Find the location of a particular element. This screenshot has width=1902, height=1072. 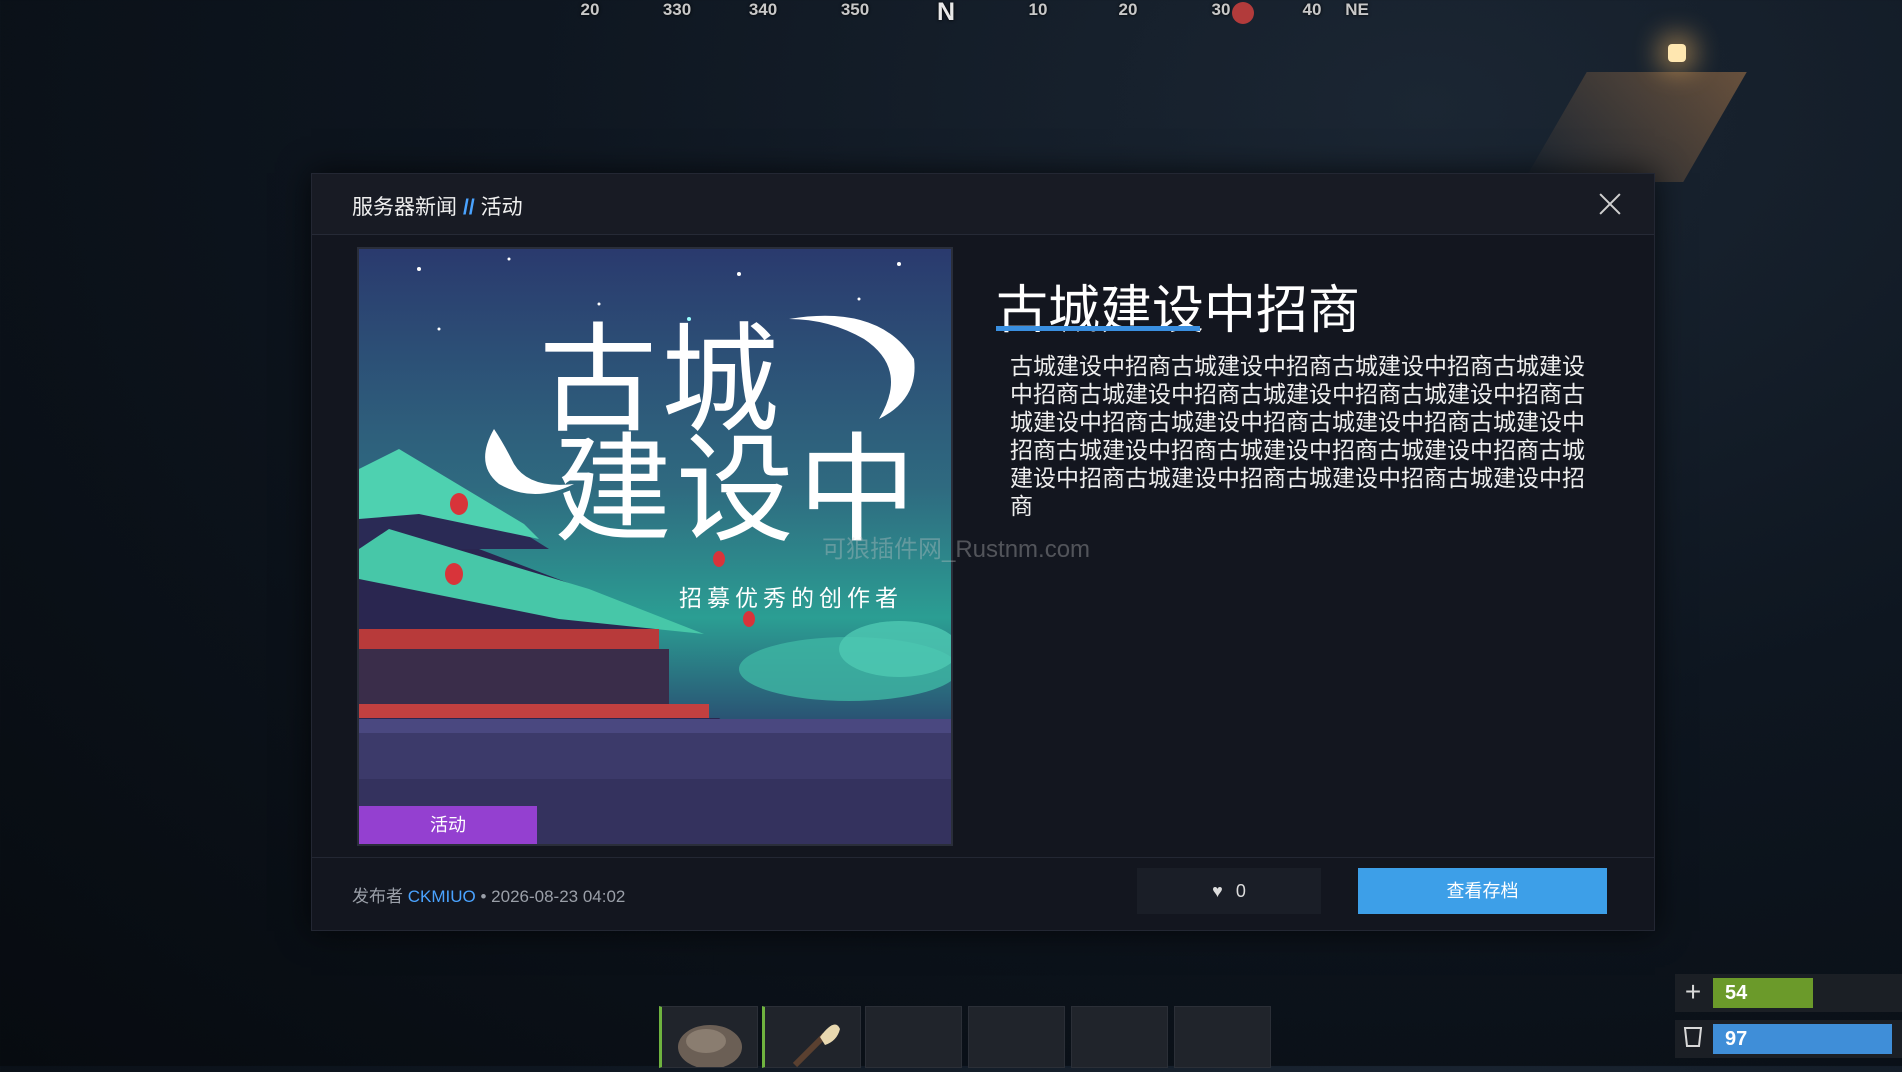

water-status: 97 is located at coordinates (1788, 1039).